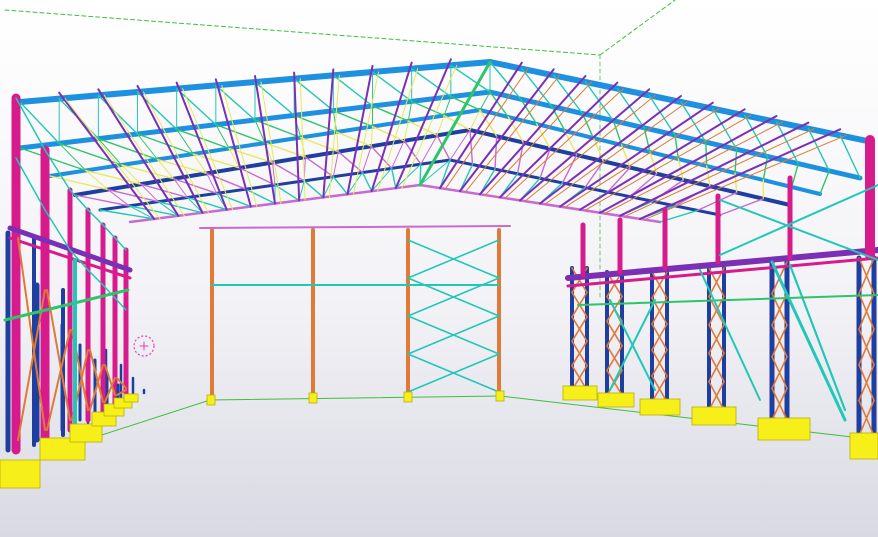 This screenshot has height=537, width=878. What do you see at coordinates (355, 227) in the screenshot?
I see `back-rafter` at bounding box center [355, 227].